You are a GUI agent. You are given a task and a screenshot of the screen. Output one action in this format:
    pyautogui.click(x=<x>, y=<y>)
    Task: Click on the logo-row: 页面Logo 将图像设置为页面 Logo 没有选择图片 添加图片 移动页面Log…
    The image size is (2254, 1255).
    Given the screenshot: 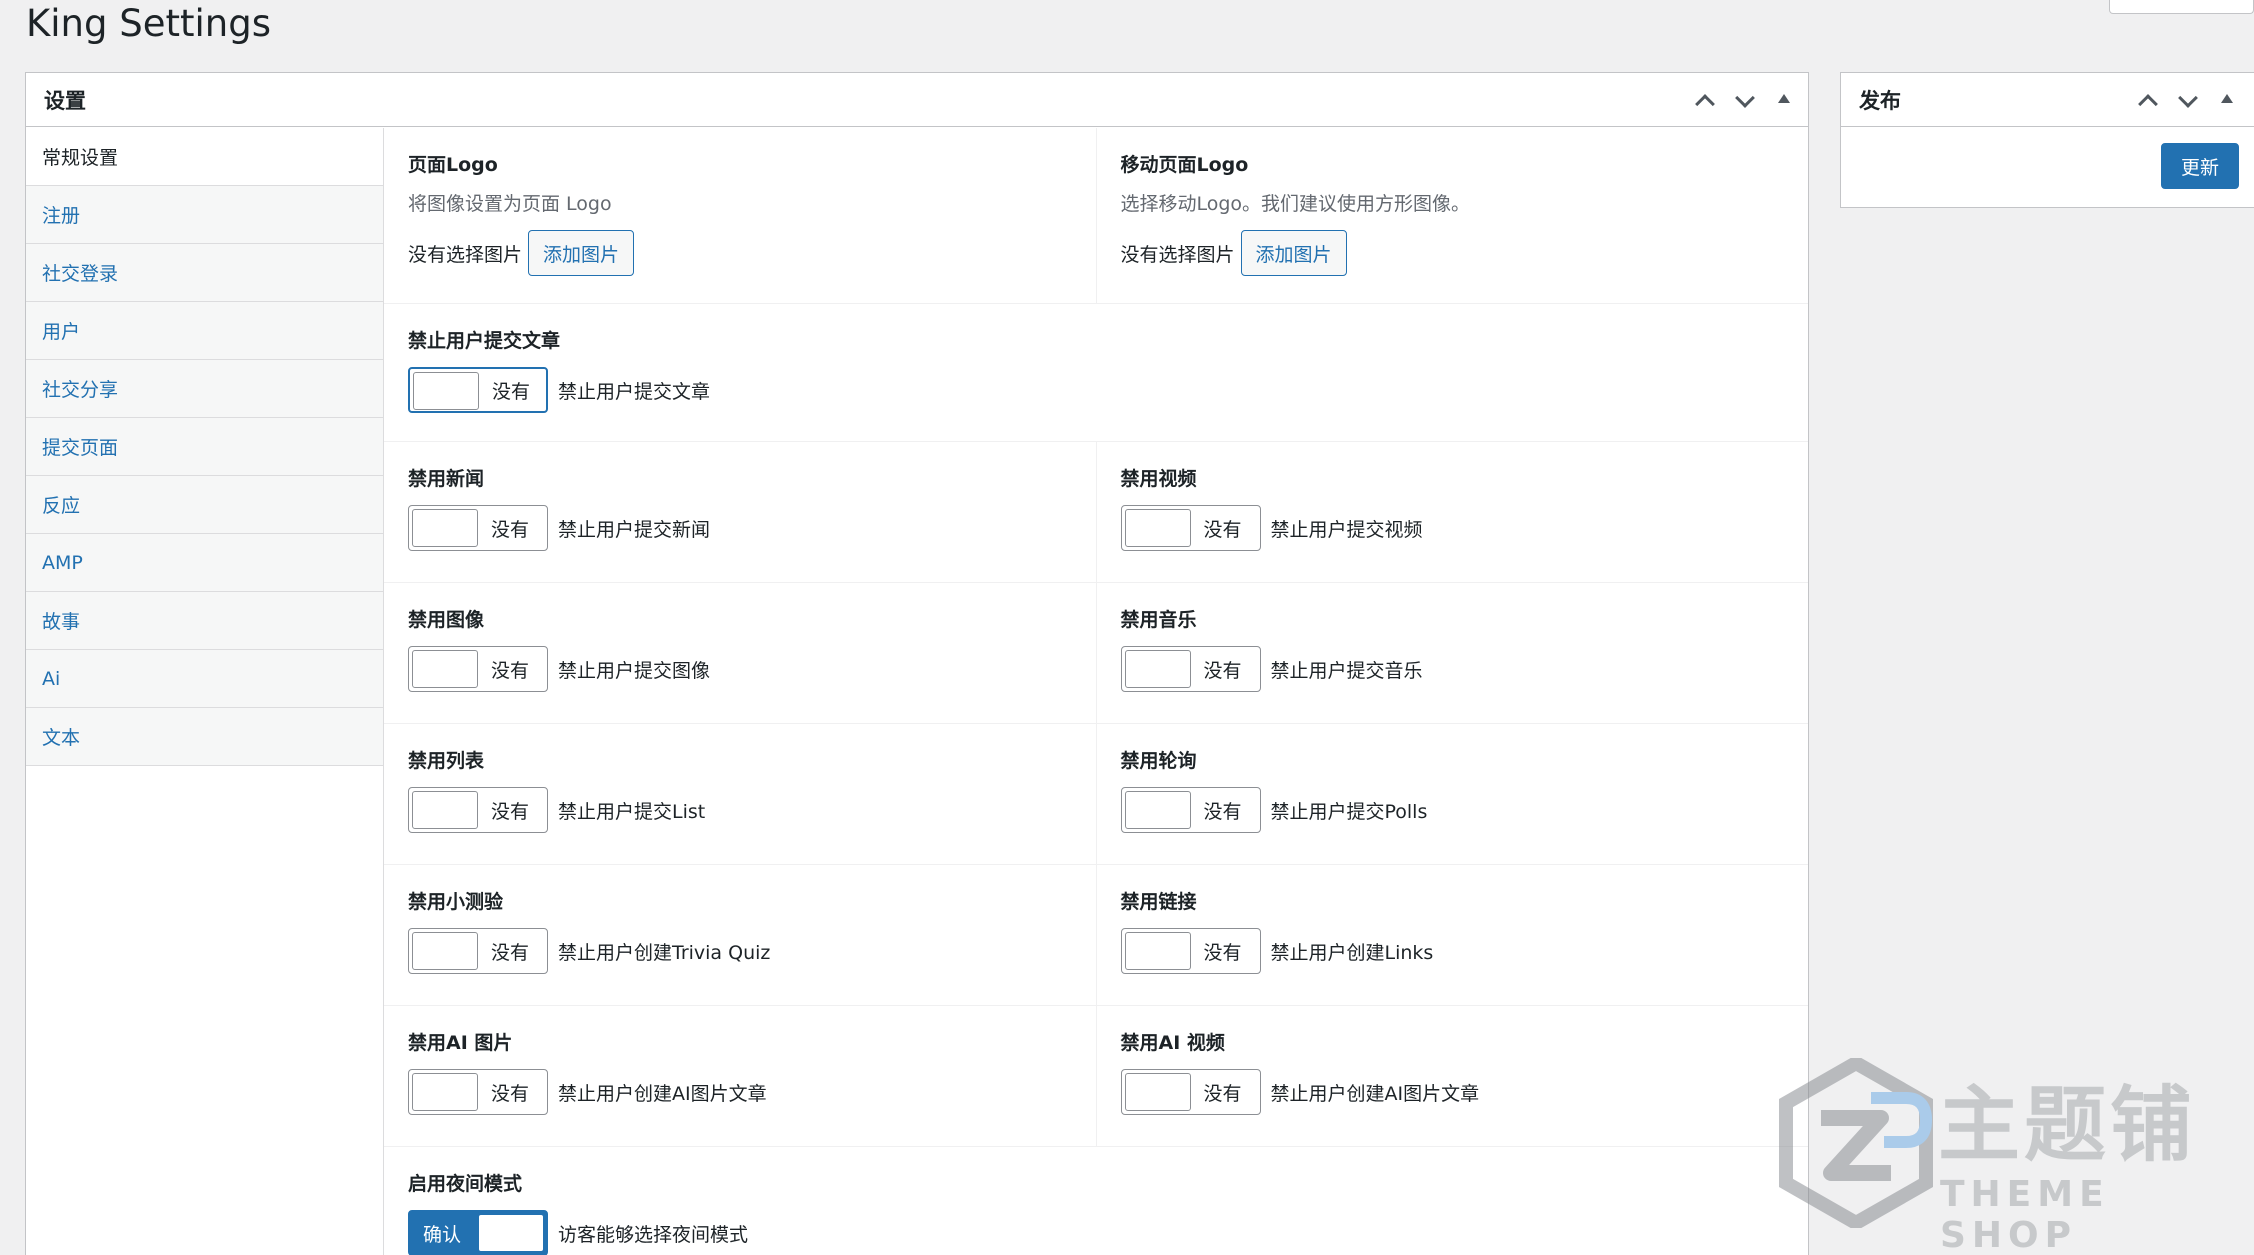 What is the action you would take?
    pyautogui.click(x=1096, y=216)
    